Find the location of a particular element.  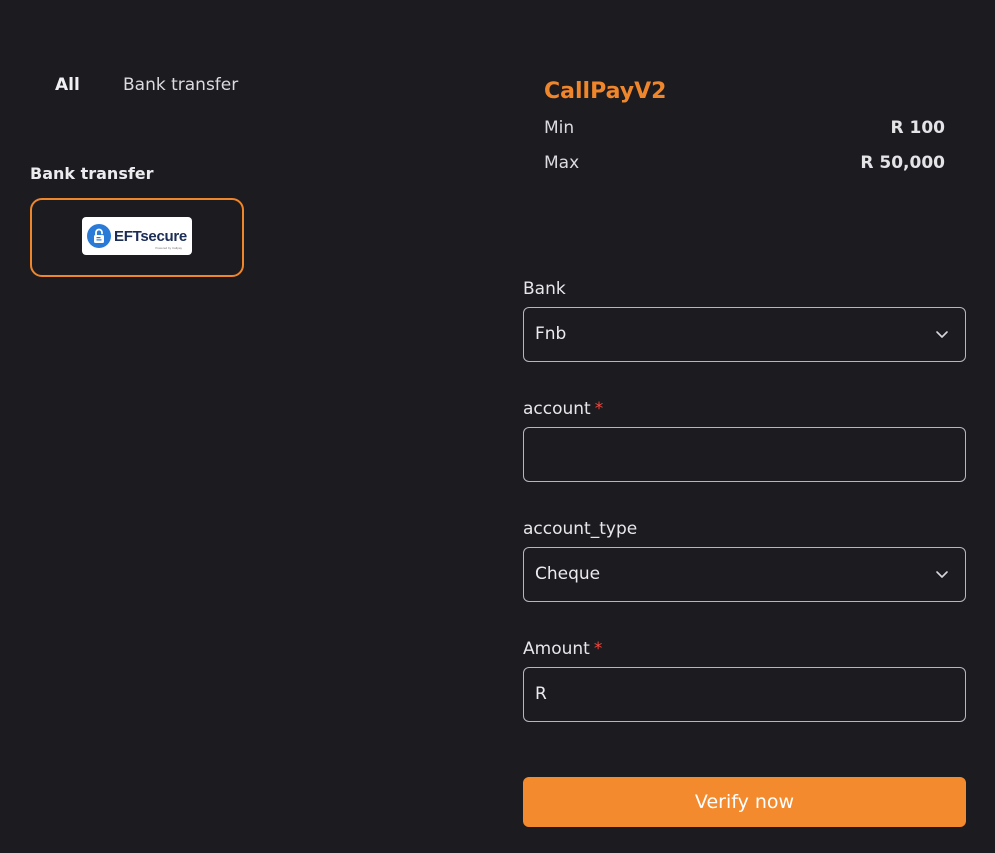

tab-bank-transfer: Bank transfer is located at coordinates (180, 85).